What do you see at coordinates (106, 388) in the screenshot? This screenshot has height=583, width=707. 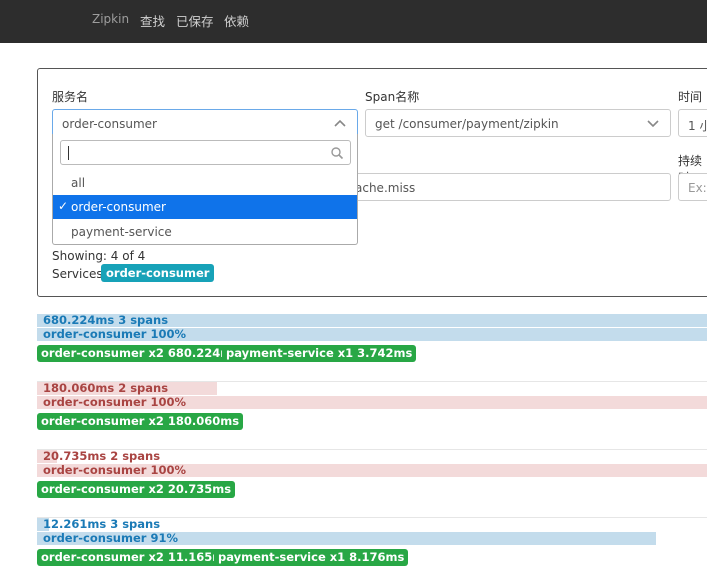 I see `trace-summary: 180.060ms 2 spans` at bounding box center [106, 388].